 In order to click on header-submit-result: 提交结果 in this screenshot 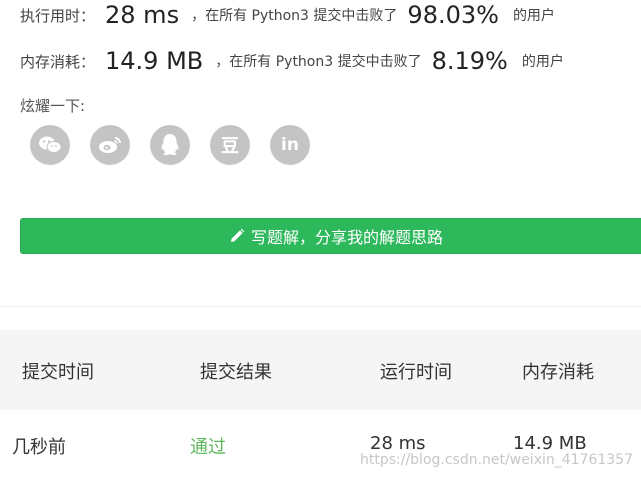, I will do `click(236, 372)`.